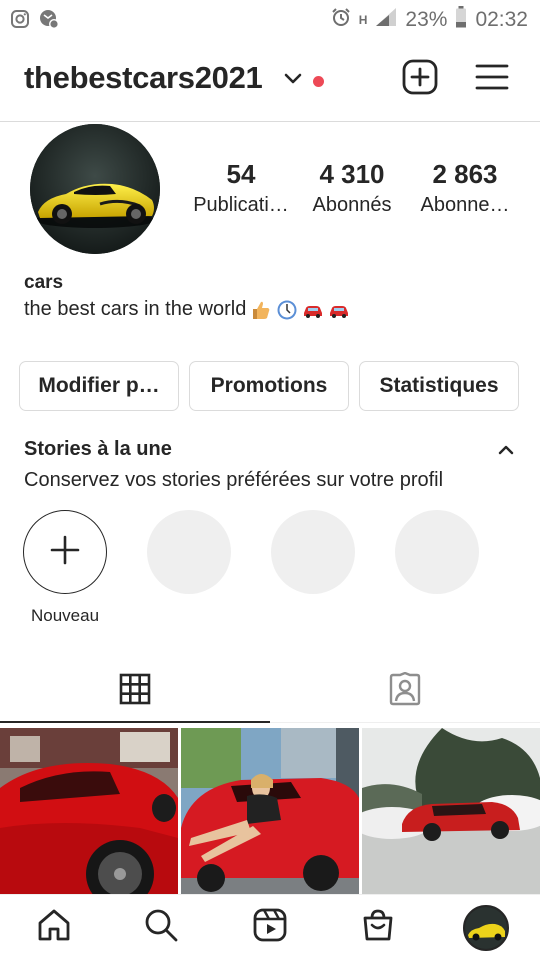 The width and height of the screenshot is (540, 960). I want to click on active-tab-indicator, so click(135, 722).